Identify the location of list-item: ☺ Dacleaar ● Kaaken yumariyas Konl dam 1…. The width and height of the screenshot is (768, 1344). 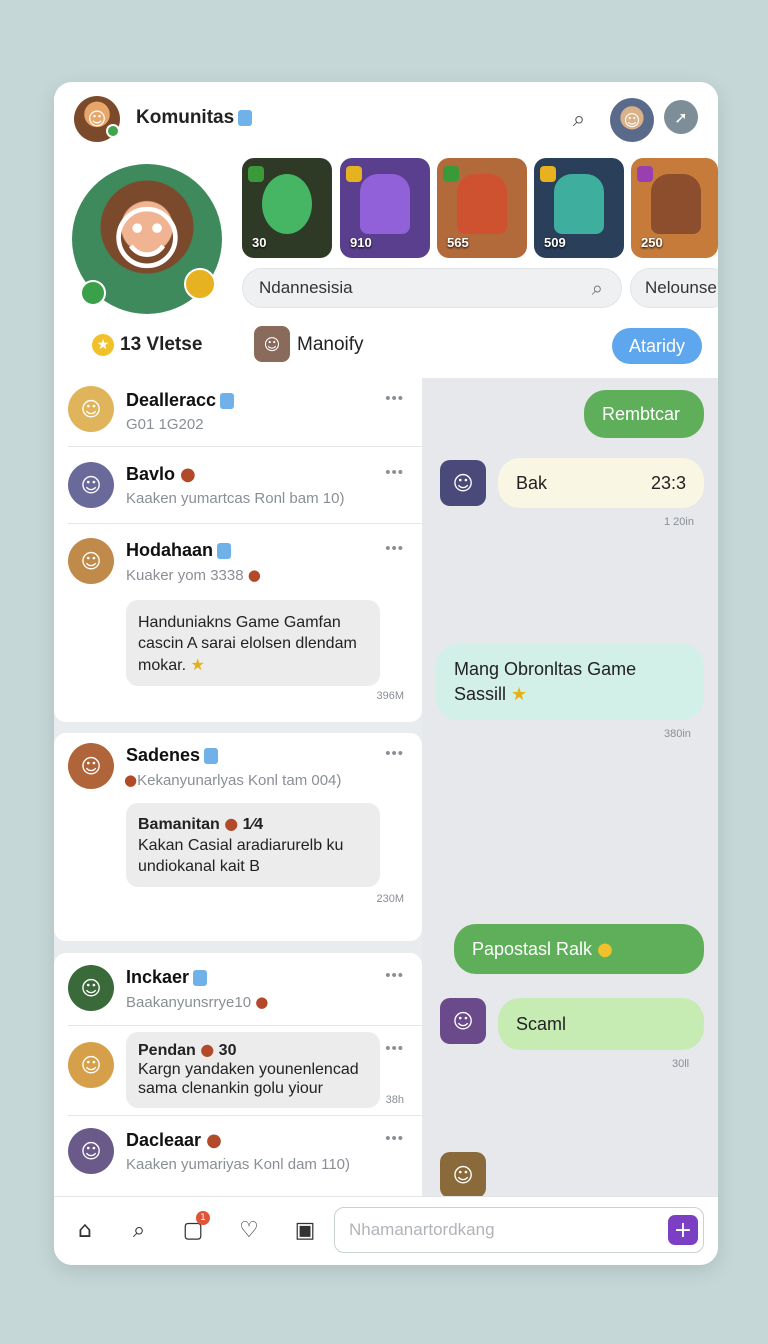
(238, 1156).